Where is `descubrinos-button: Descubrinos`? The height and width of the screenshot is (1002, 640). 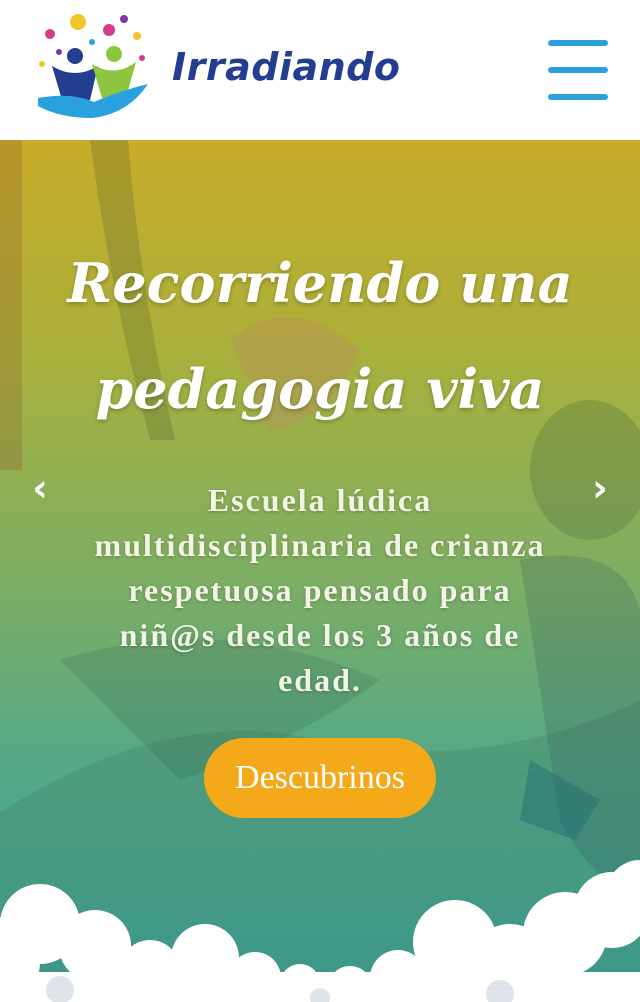 descubrinos-button: Descubrinos is located at coordinates (320, 778).